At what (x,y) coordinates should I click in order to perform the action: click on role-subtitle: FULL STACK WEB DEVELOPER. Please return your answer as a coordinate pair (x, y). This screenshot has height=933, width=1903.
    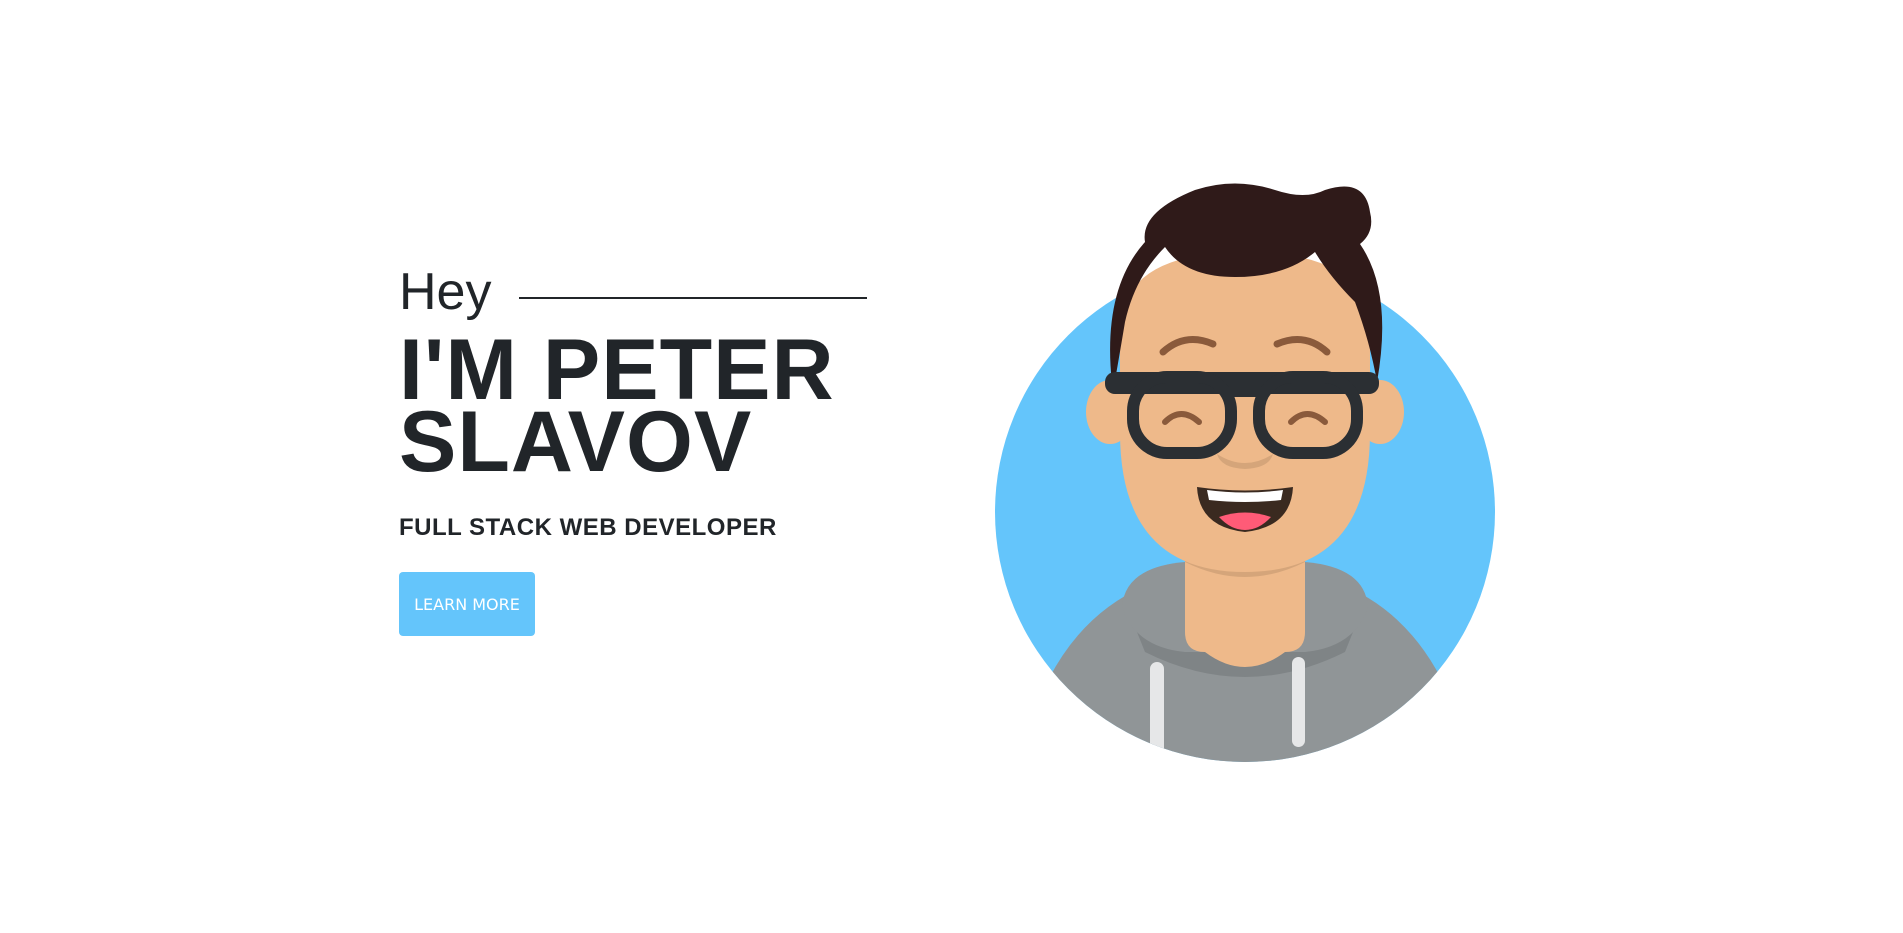
    Looking at the image, I should click on (588, 527).